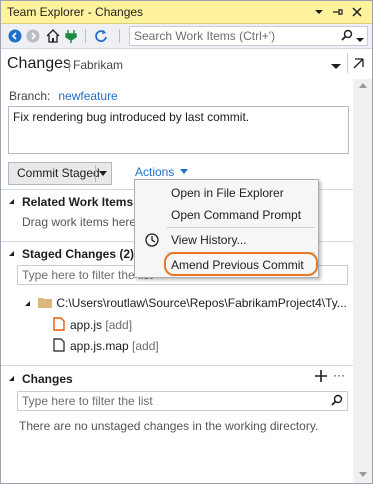 The image size is (373, 484). What do you see at coordinates (155, 172) in the screenshot?
I see `actions-label: Actions` at bounding box center [155, 172].